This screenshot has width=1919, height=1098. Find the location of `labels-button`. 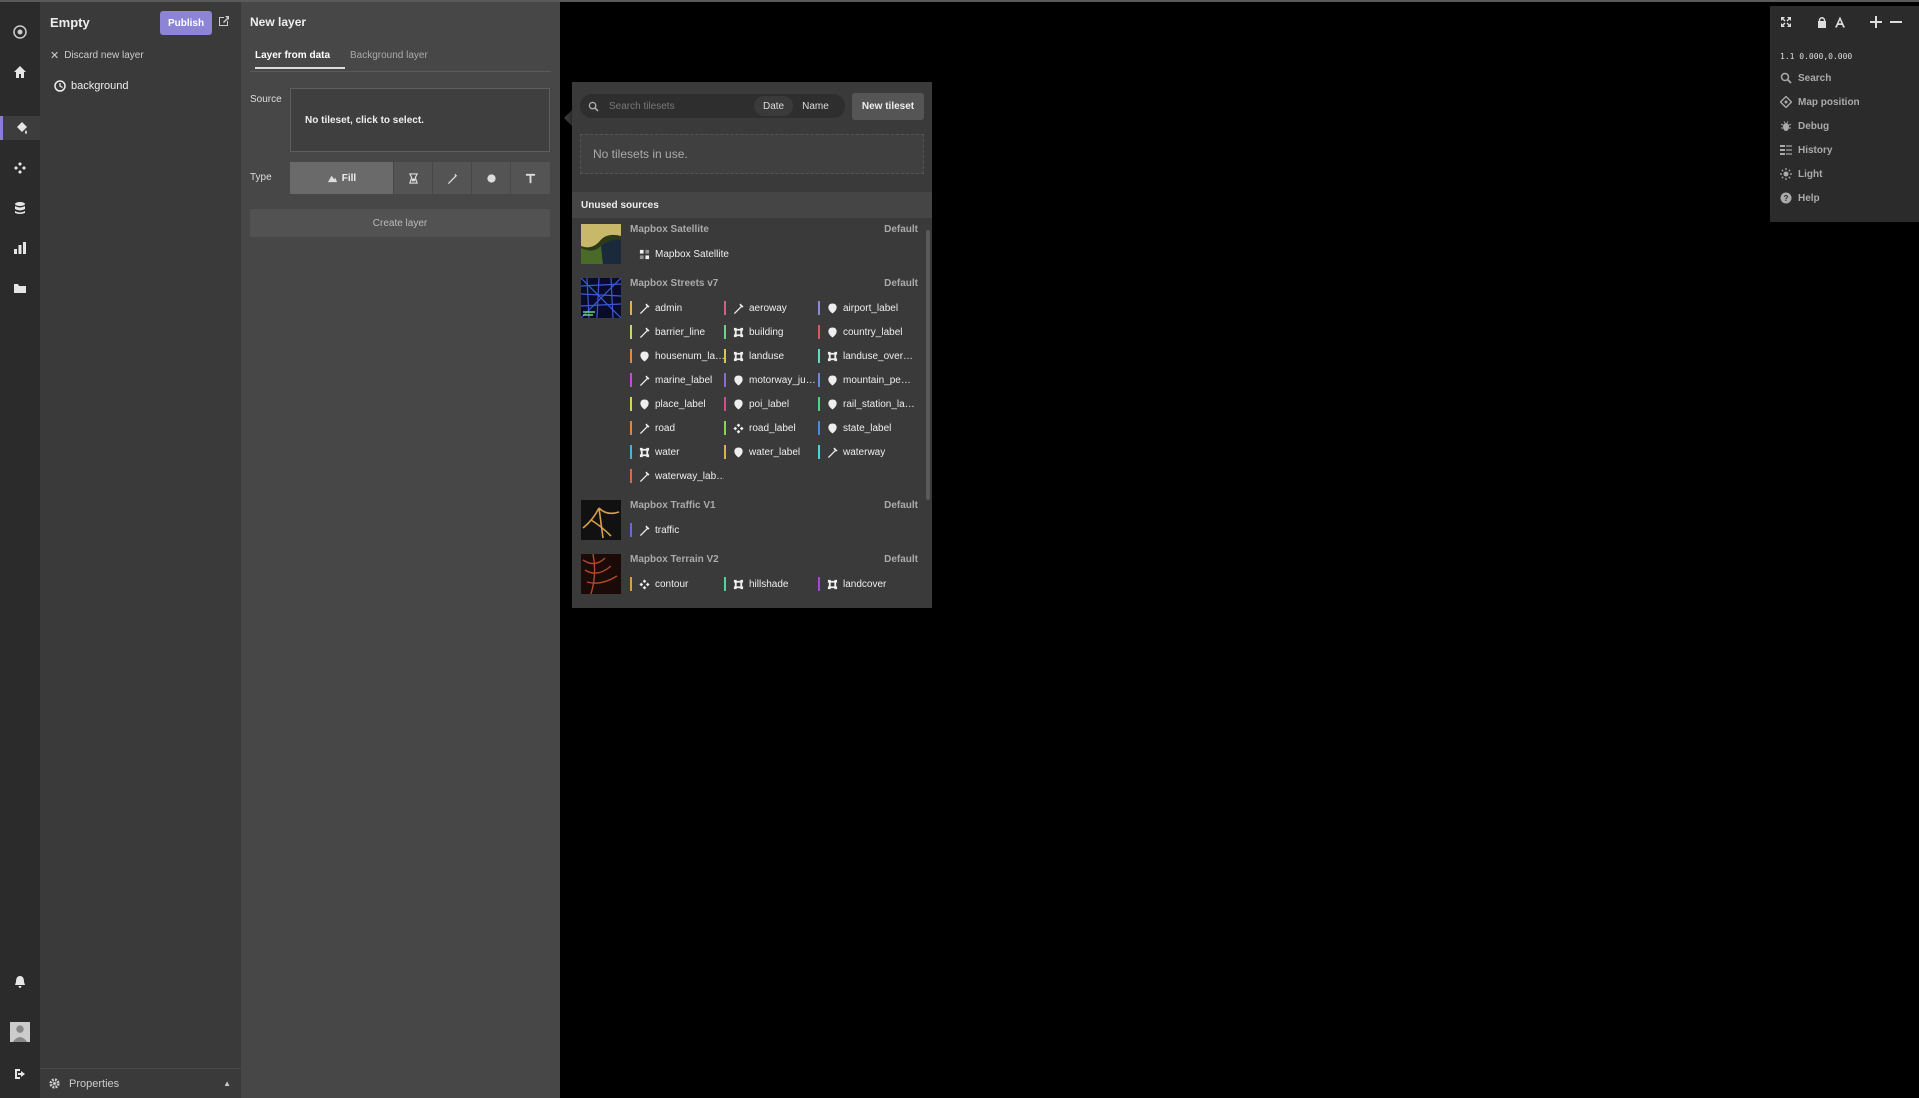

labels-button is located at coordinates (1840, 22).